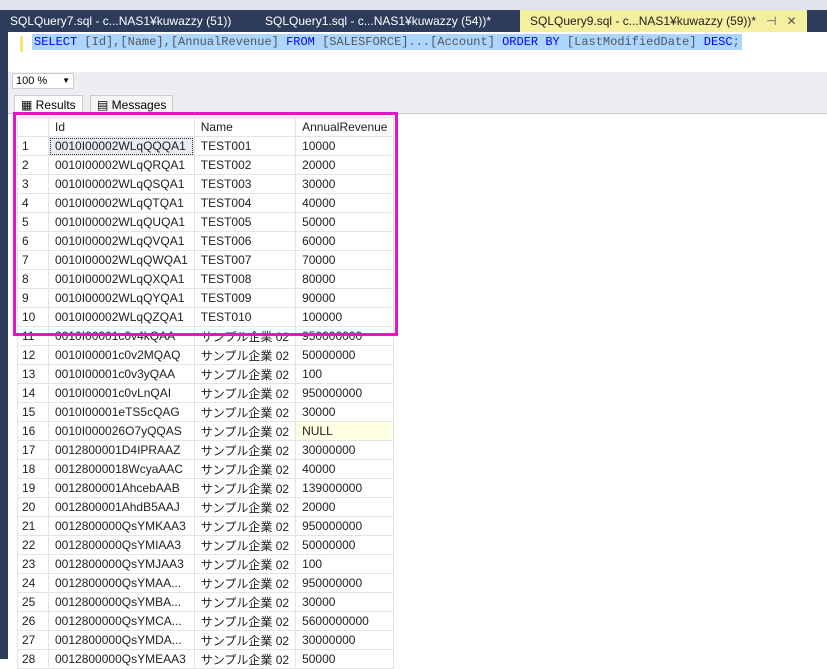  I want to click on cell-annualrevenue: 100000, so click(345, 317).